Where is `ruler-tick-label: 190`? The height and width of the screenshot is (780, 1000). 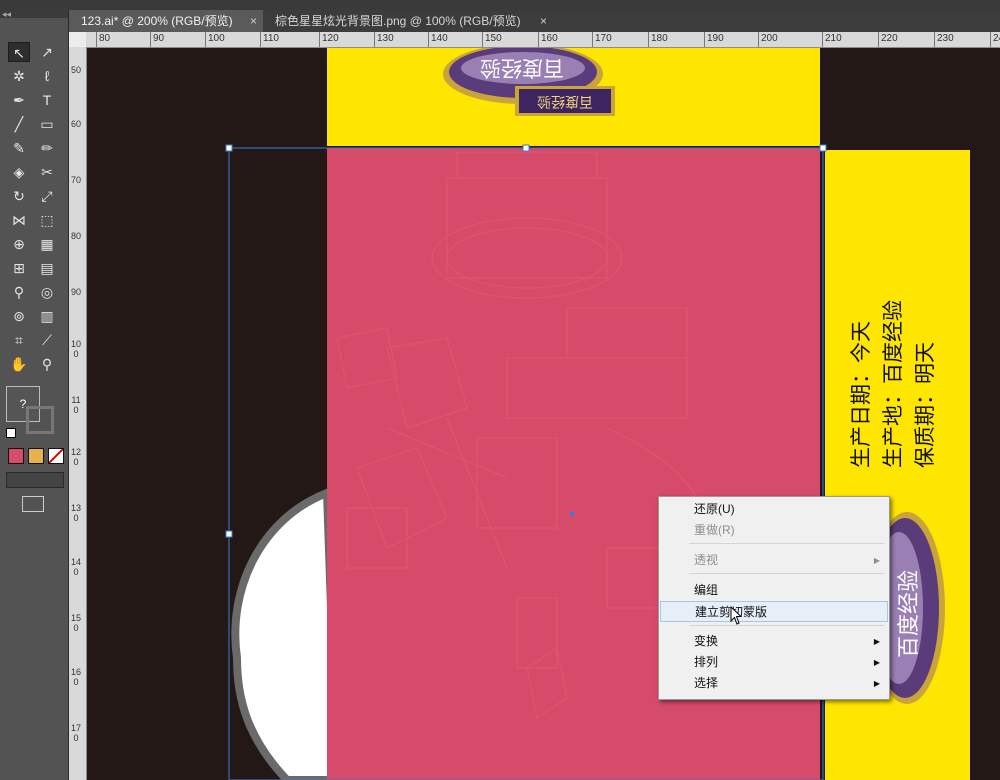
ruler-tick-label: 190 is located at coordinates (714, 39).